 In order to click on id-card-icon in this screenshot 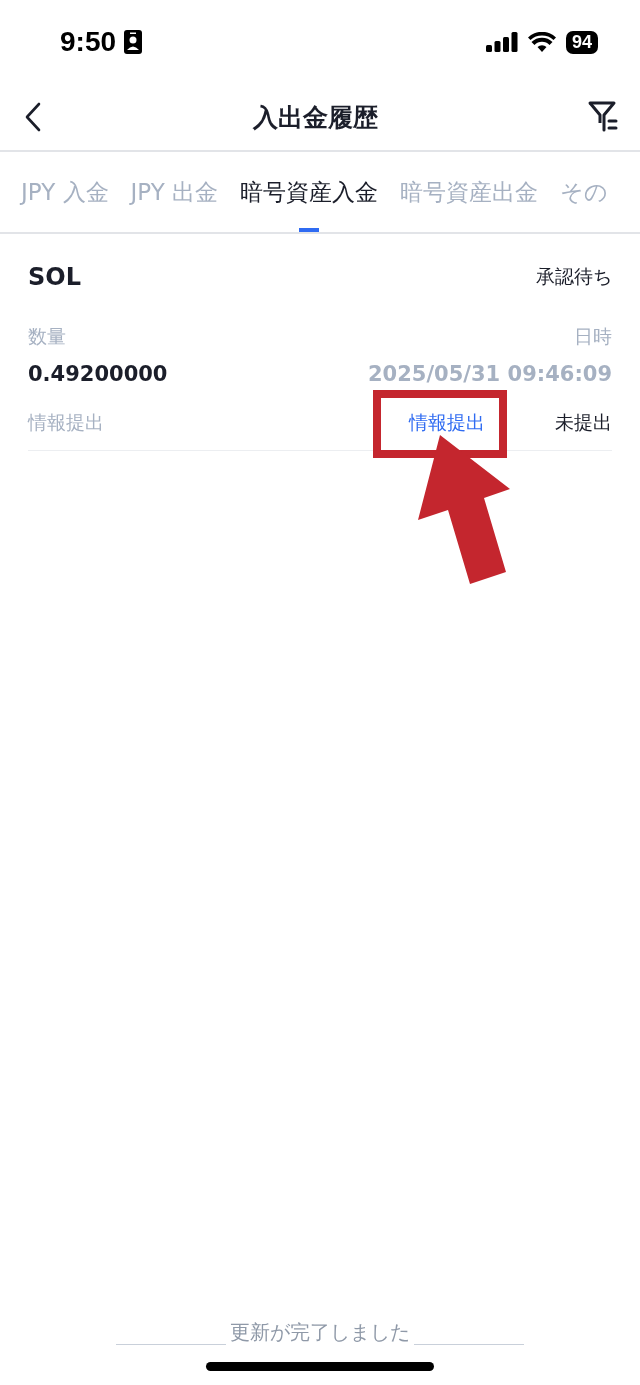, I will do `click(133, 42)`.